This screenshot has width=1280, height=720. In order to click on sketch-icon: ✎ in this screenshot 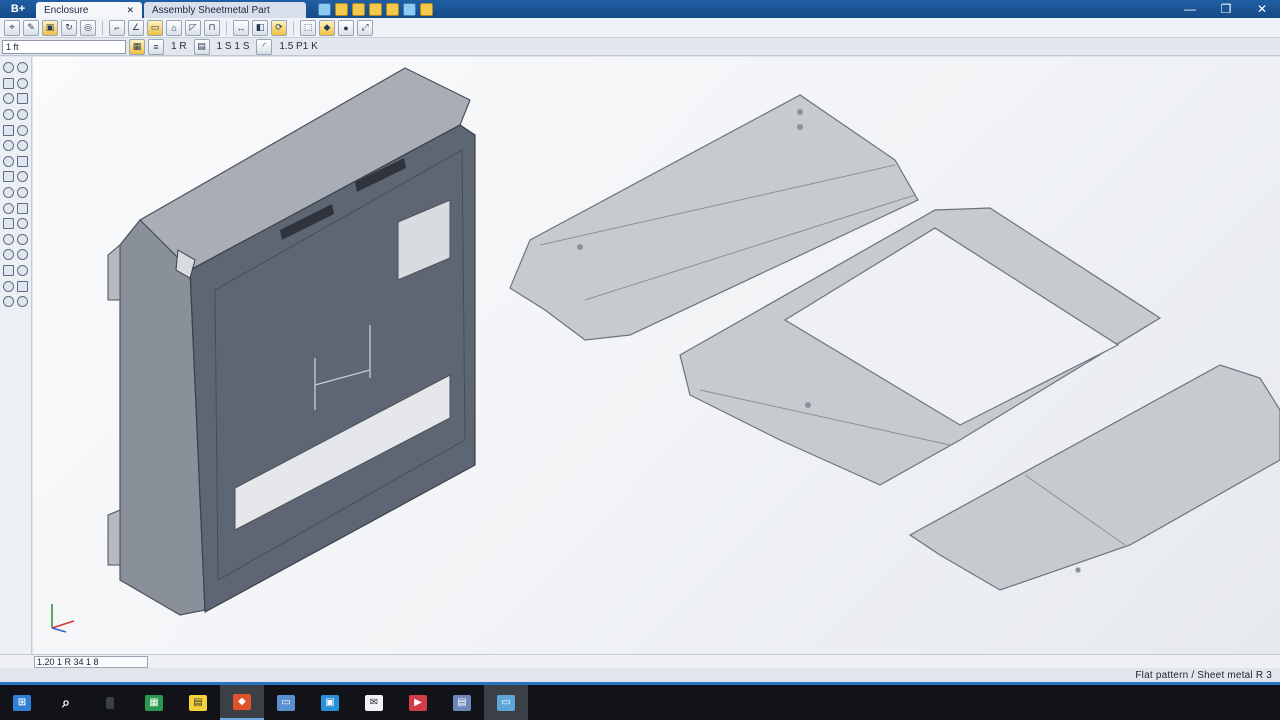, I will do `click(31, 27)`.